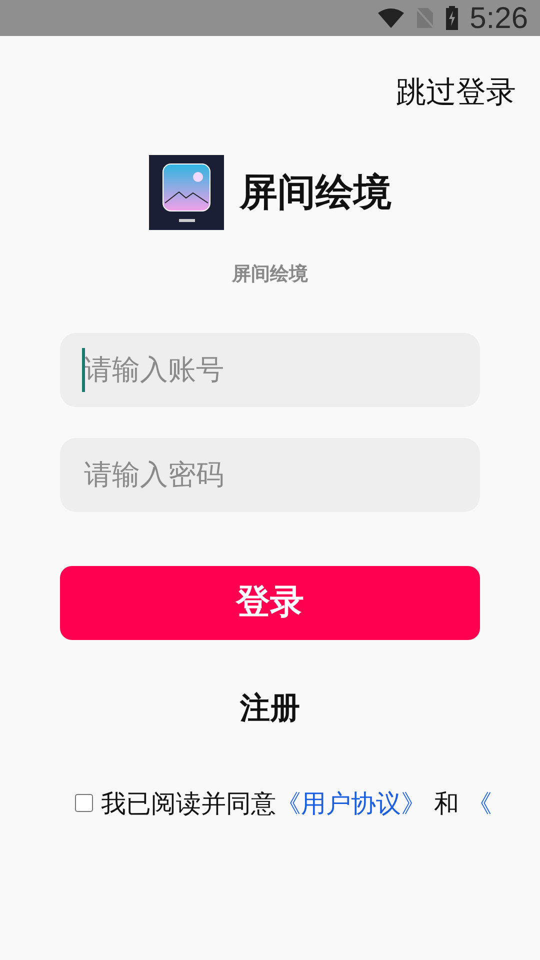  What do you see at coordinates (270, 274) in the screenshot?
I see `app-subtitle: 屏间绘境` at bounding box center [270, 274].